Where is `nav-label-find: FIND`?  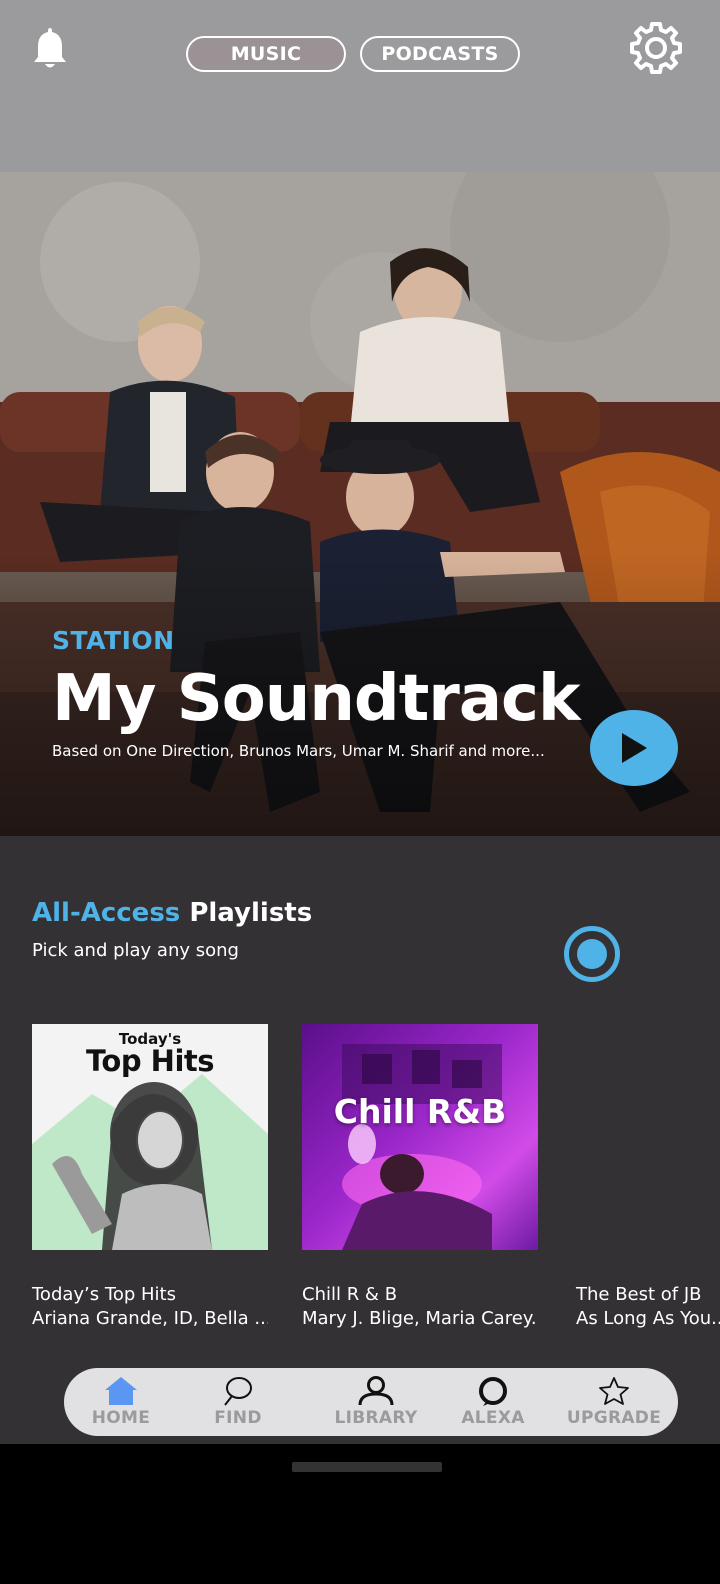 nav-label-find: FIND is located at coordinates (238, 1418).